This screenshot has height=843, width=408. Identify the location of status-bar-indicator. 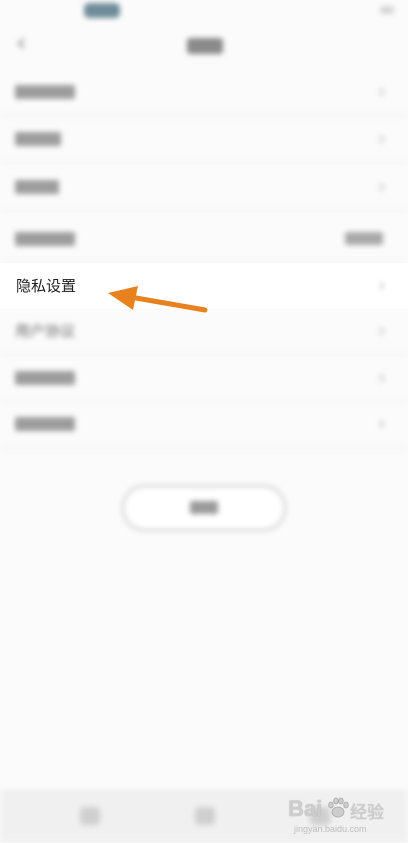
(102, 10).